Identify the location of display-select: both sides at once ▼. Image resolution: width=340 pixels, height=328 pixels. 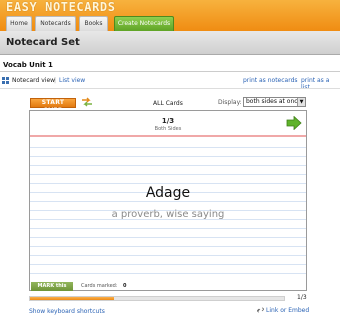
(274, 102).